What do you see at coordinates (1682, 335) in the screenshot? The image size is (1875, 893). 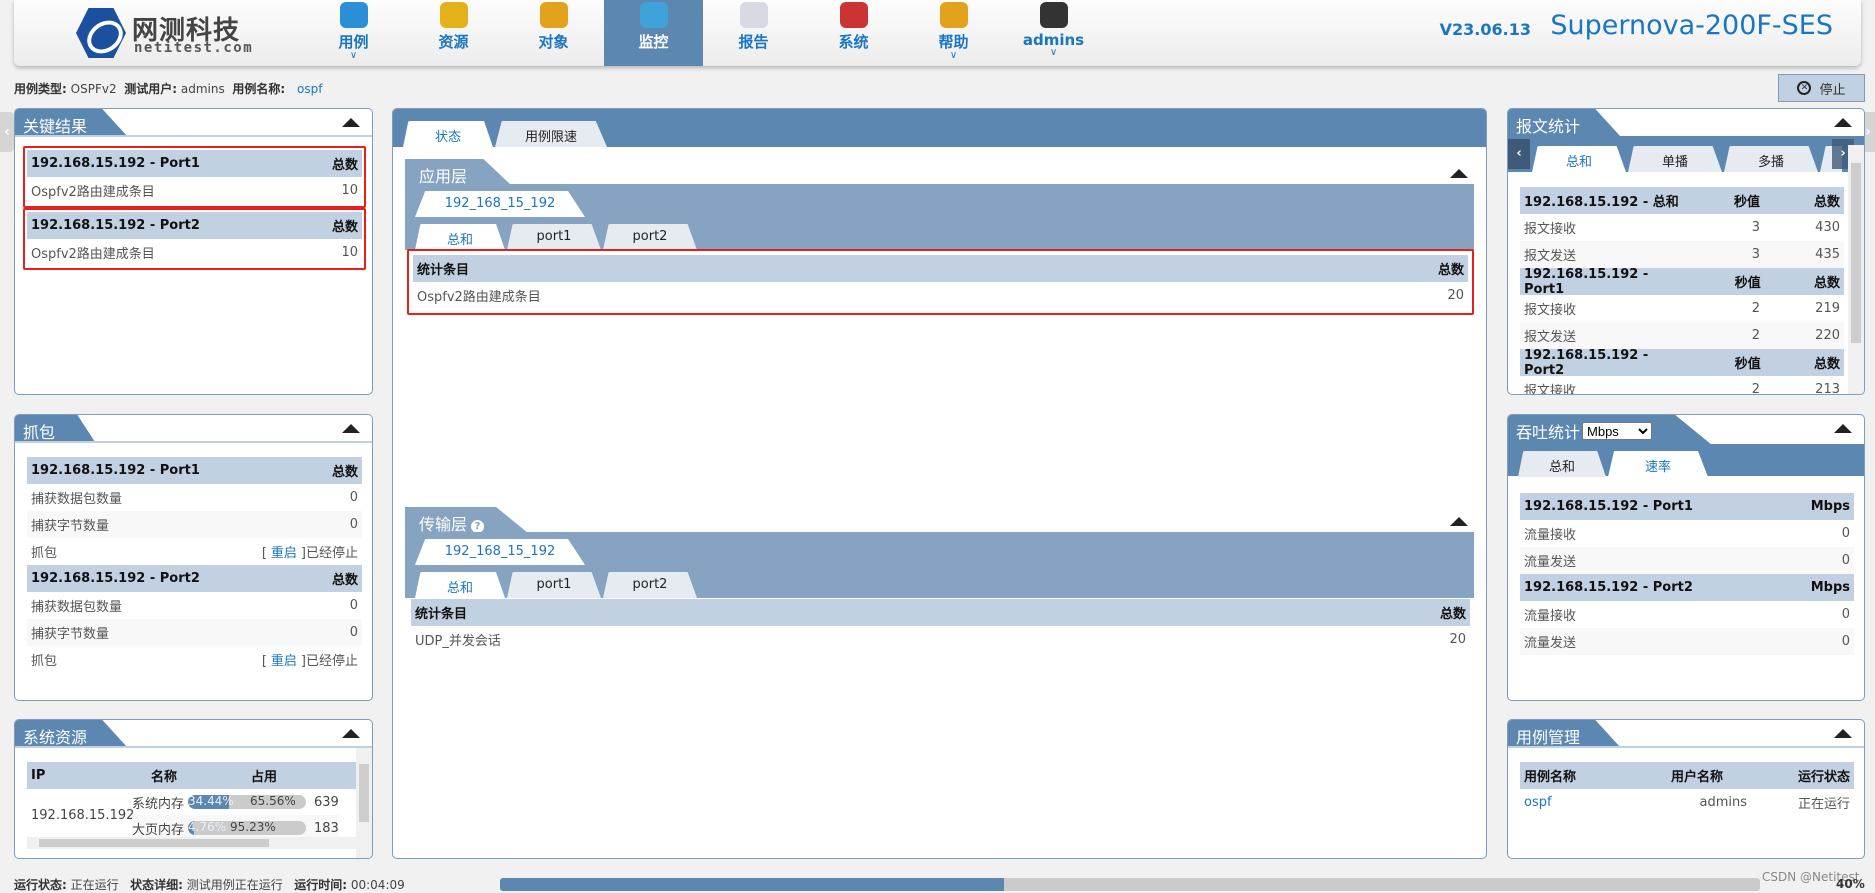 I see `table-row: 报文发送 2 220` at bounding box center [1682, 335].